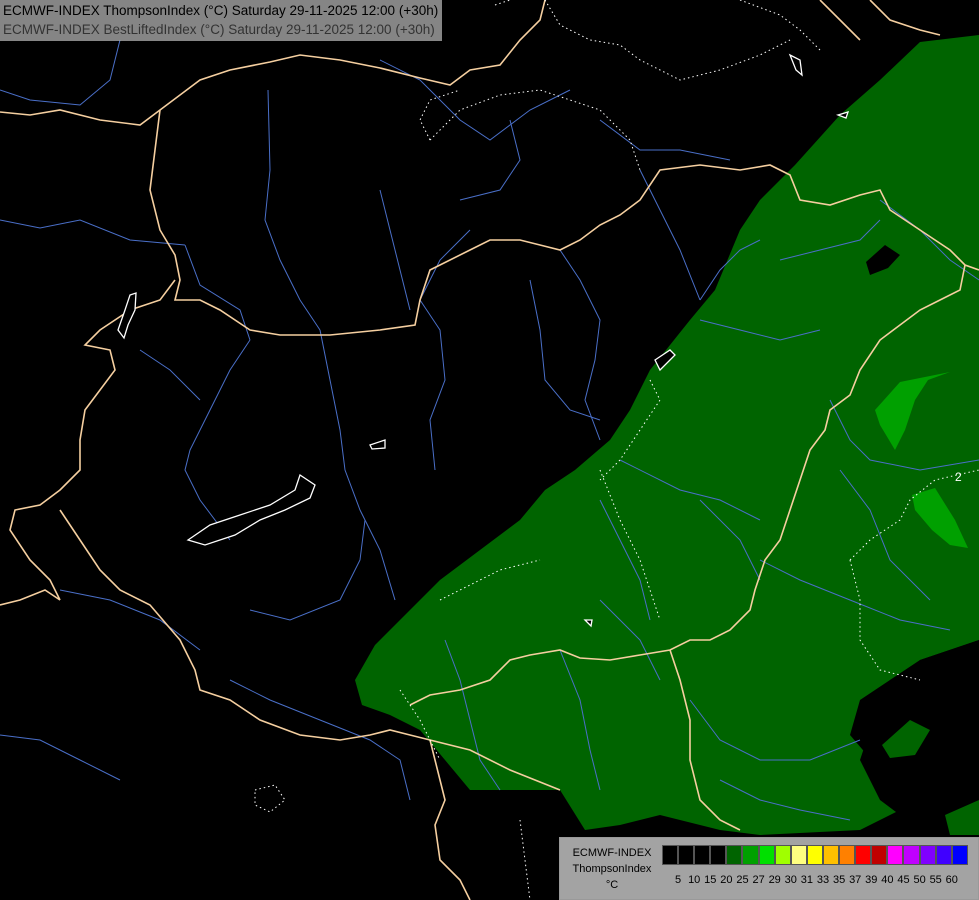  Describe the element at coordinates (774, 880) in the screenshot. I see `legend-tick-label: 29` at that location.